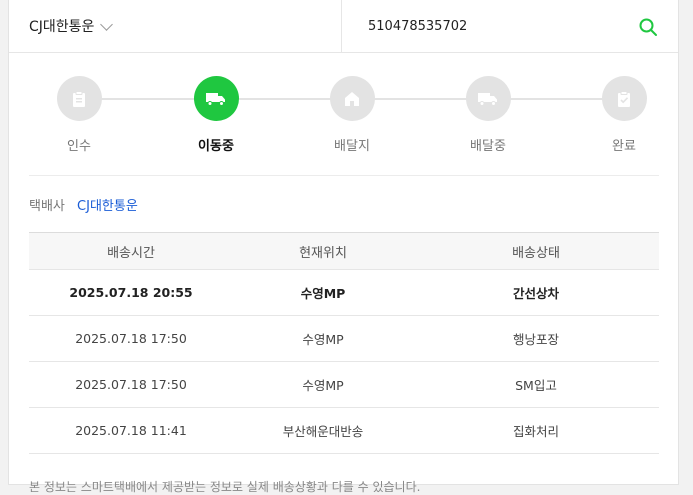 This screenshot has width=693, height=495. Describe the element at coordinates (624, 146) in the screenshot. I see `step-label: 완료` at that location.